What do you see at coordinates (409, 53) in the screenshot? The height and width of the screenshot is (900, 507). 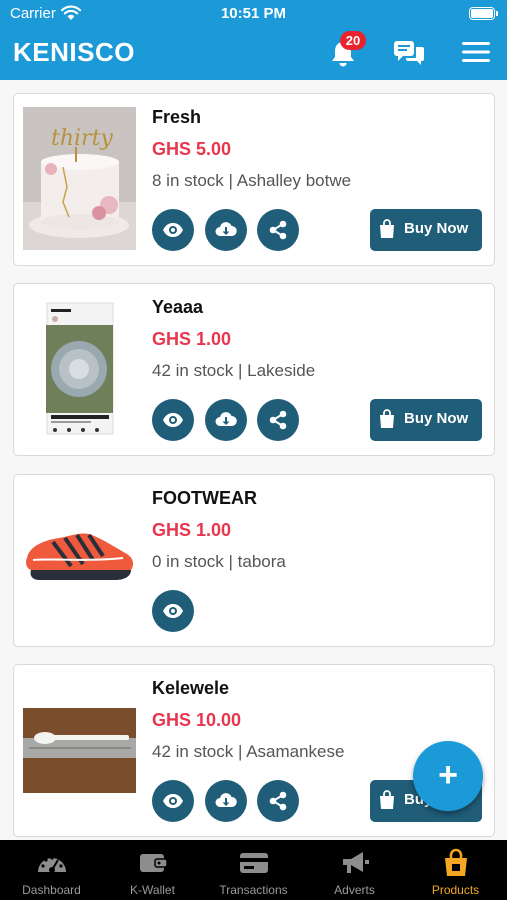 I see `chat-icon` at bounding box center [409, 53].